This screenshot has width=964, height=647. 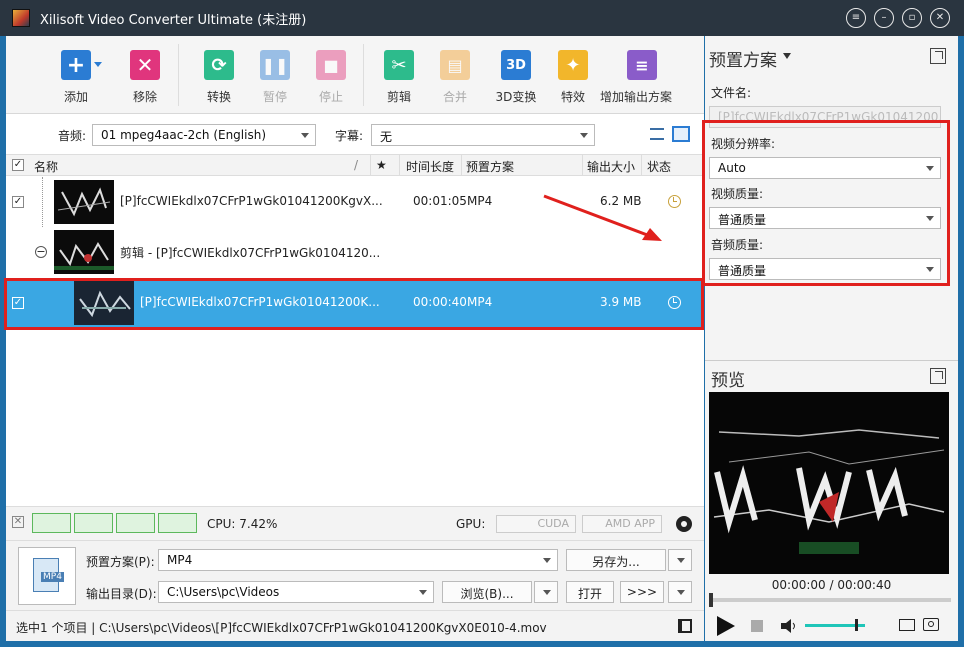 I want to click on document-add-icon: ≡, so click(x=642, y=65).